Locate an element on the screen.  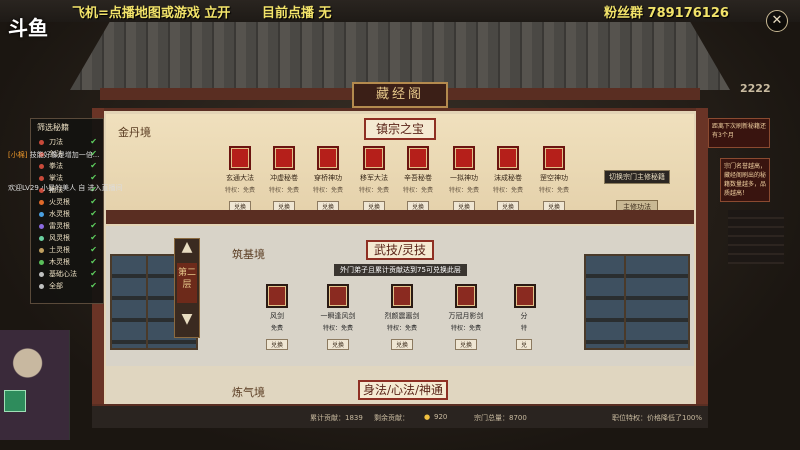
filter-option: 刀法 ✔ is located at coordinates (67, 142).